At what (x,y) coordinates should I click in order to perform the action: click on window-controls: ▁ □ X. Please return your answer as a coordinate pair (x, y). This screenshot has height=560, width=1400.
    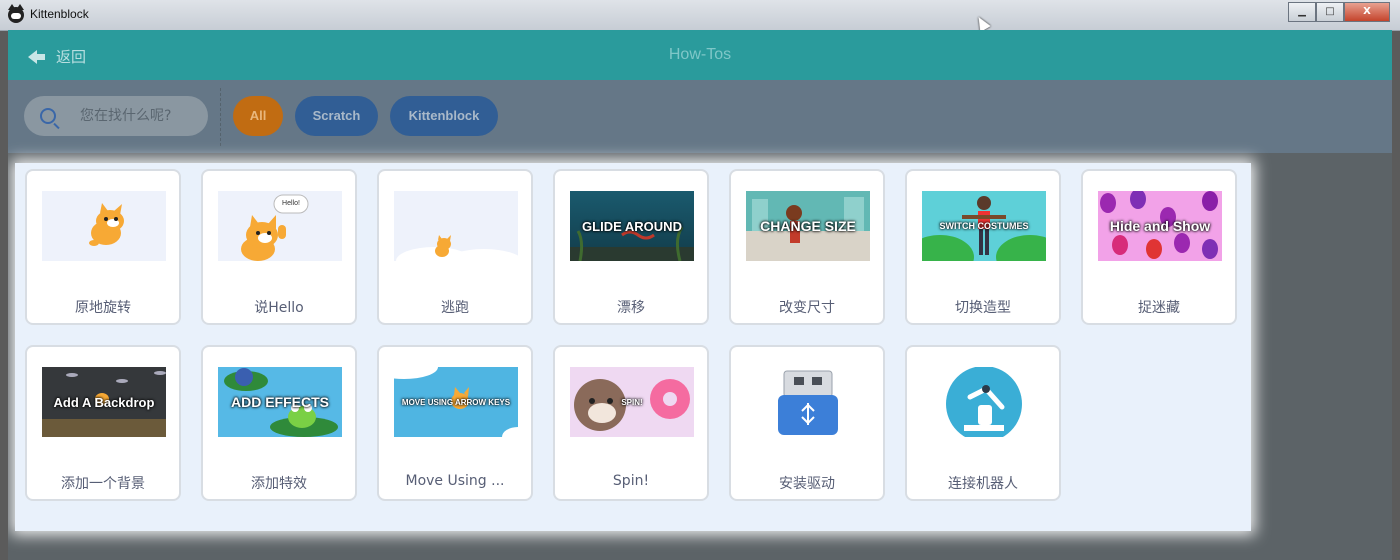
    Looking at the image, I should click on (1339, 12).